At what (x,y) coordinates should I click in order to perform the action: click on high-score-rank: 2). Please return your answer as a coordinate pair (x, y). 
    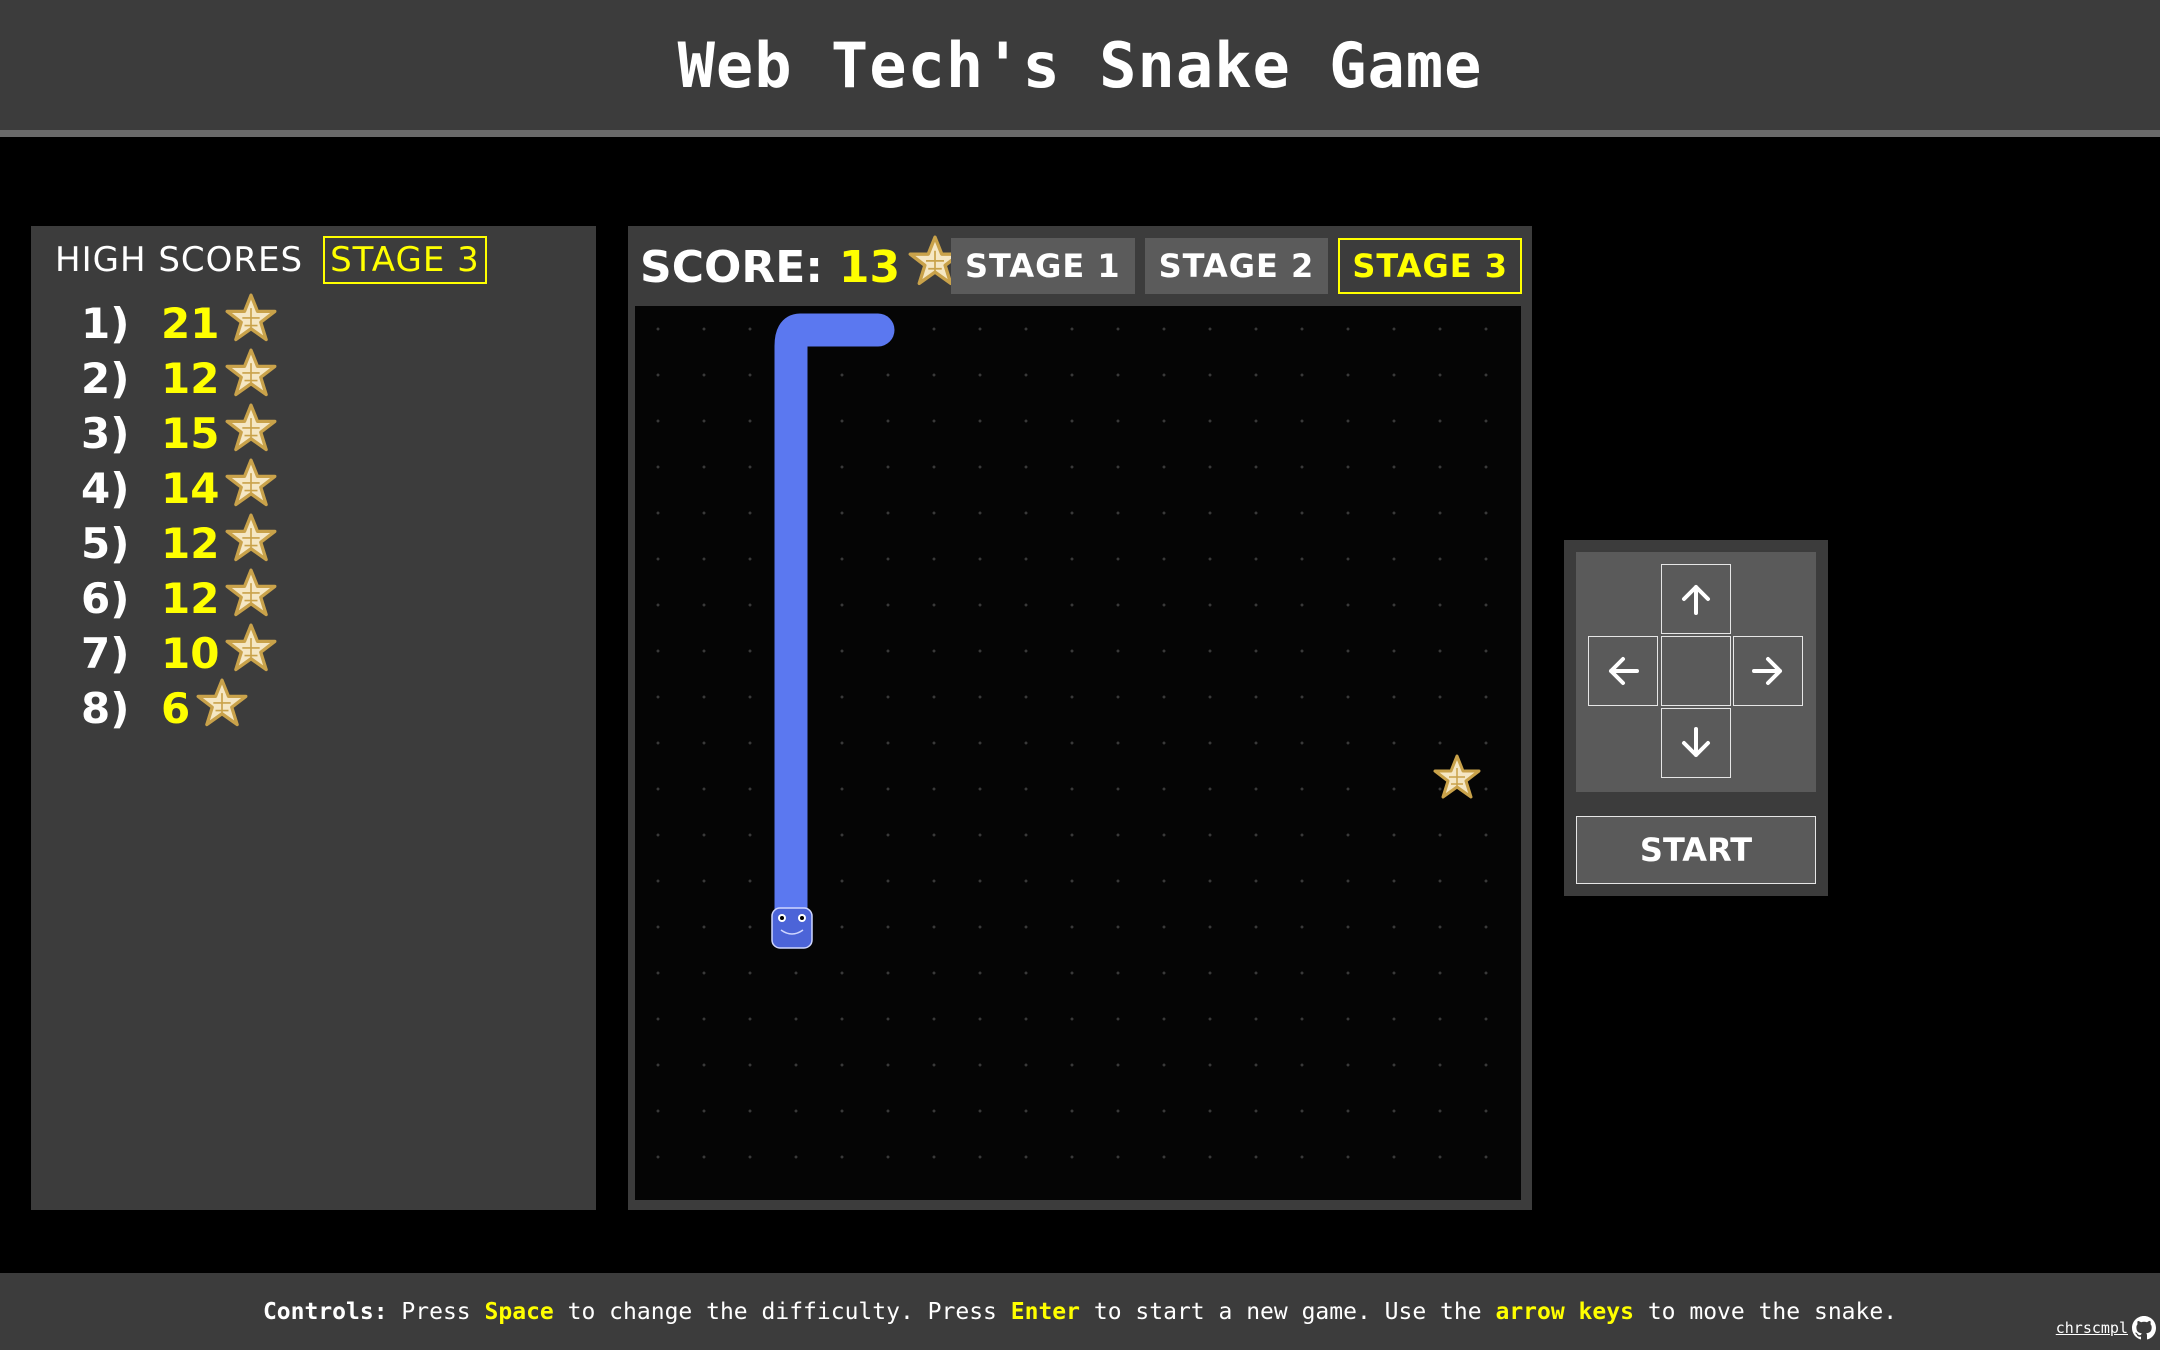
    Looking at the image, I should click on (105, 378).